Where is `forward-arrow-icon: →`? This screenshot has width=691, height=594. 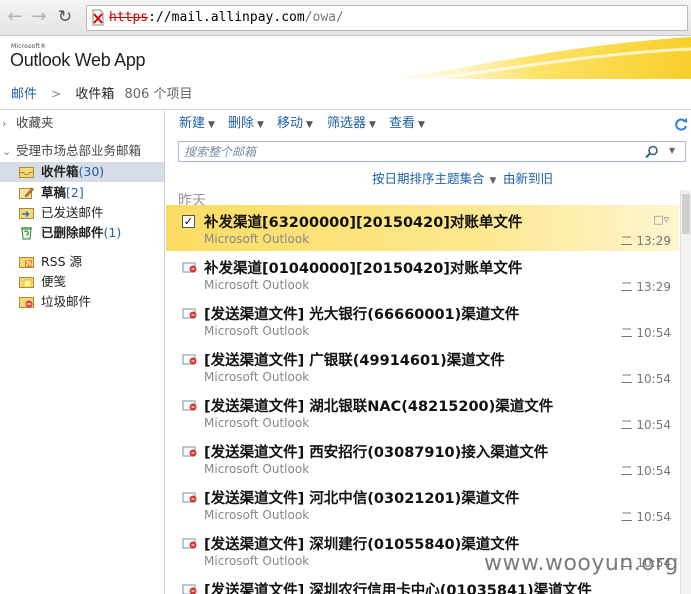 forward-arrow-icon: → is located at coordinates (39, 17).